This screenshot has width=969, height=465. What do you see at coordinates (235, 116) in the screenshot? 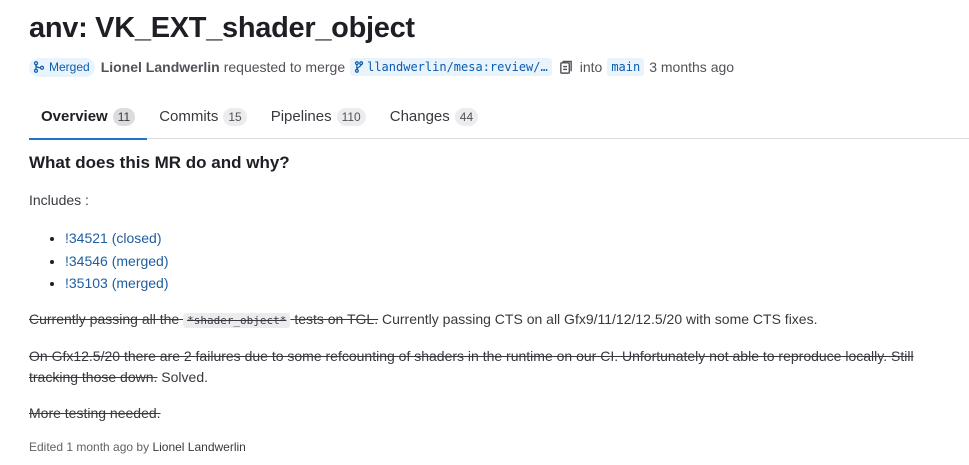
I see `tab-count: 15` at bounding box center [235, 116].